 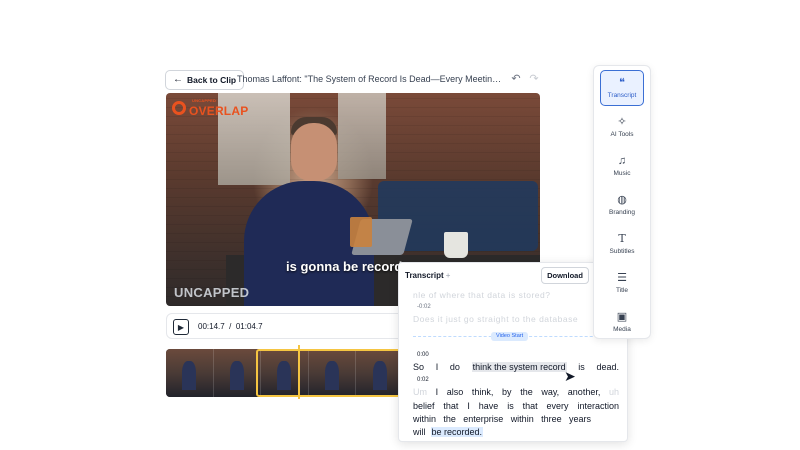 What do you see at coordinates (622, 290) in the screenshot?
I see `tool-label: Title` at bounding box center [622, 290].